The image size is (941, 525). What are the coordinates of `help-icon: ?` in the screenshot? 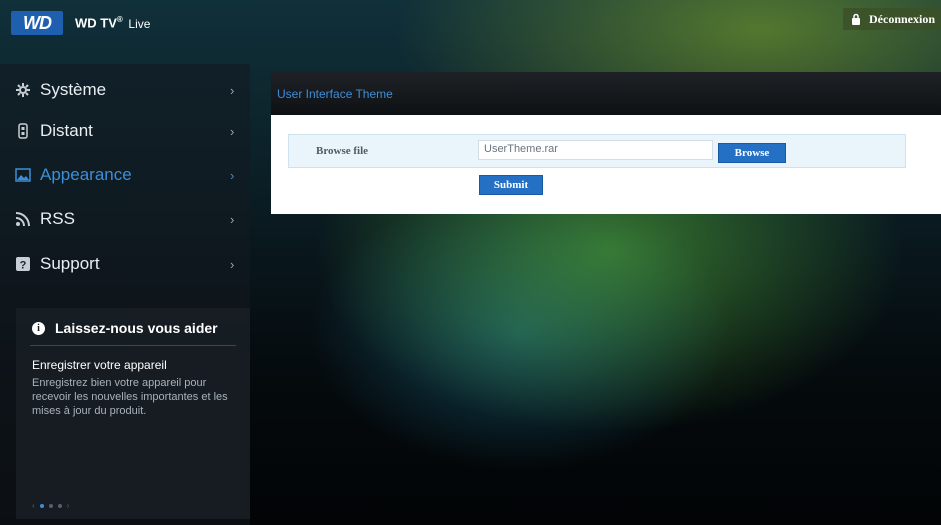 It's located at (23, 264).